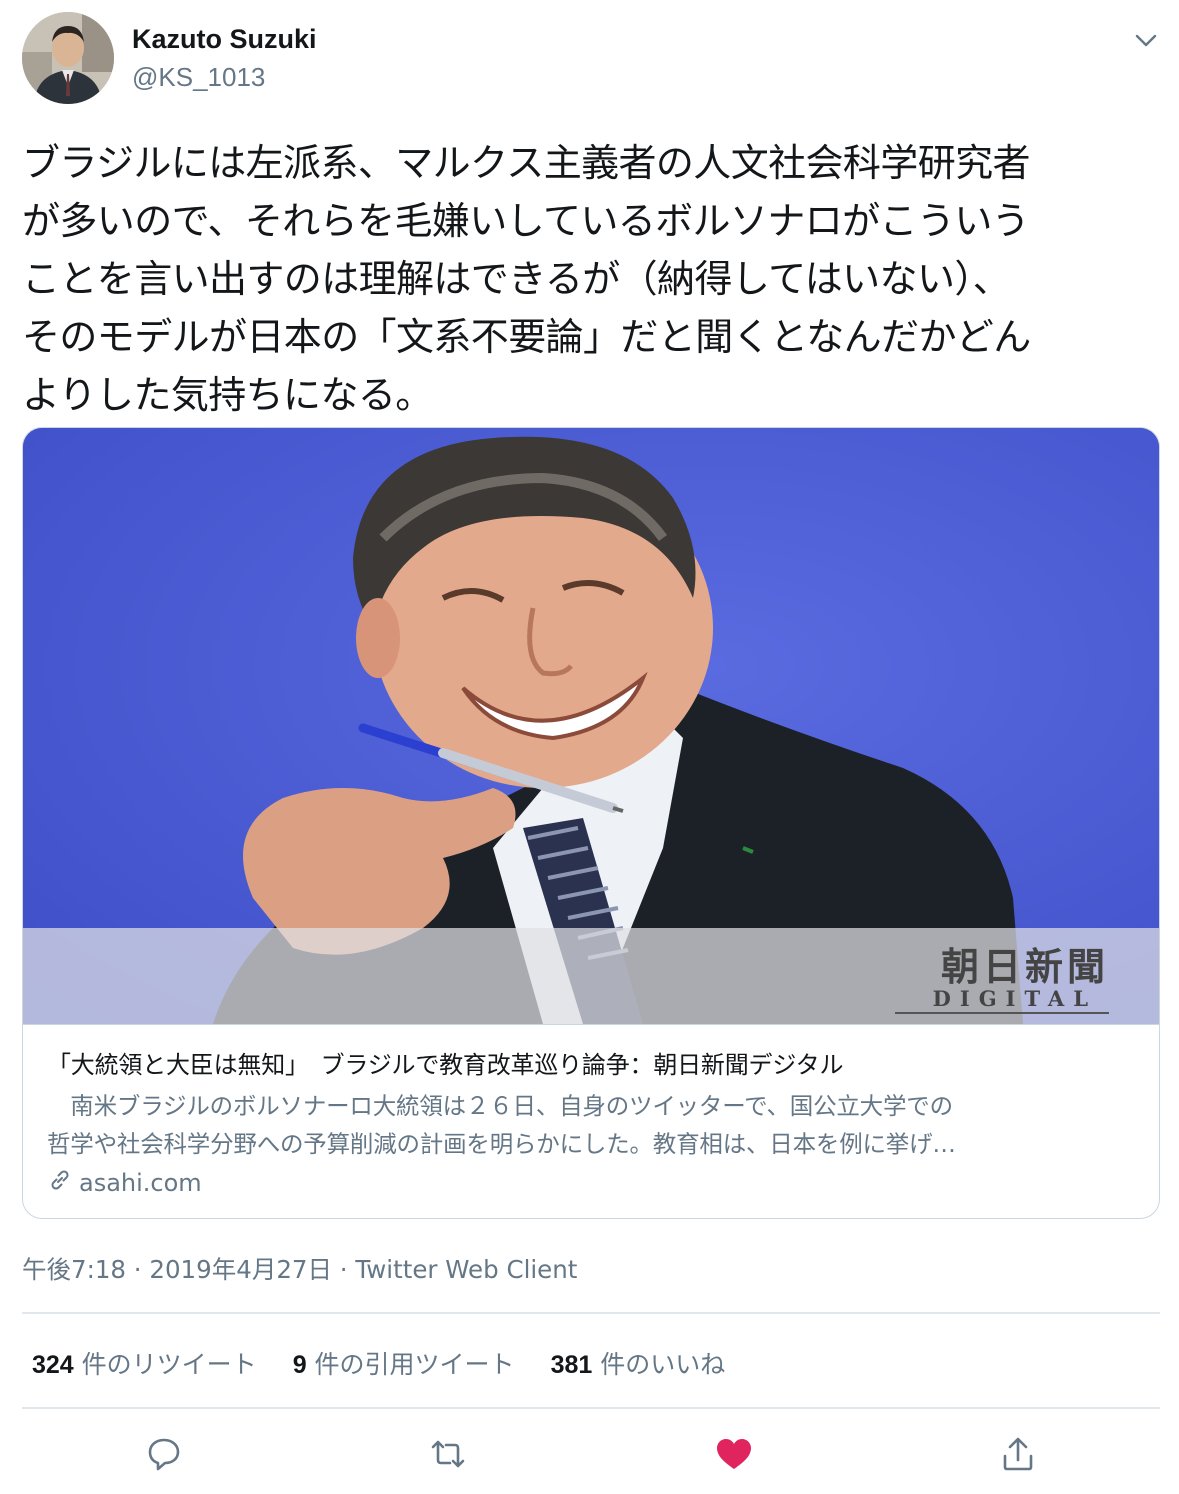 This screenshot has height=1494, width=1179. Describe the element at coordinates (1014, 998) in the screenshot. I see `asahi-logo-subtext: DIGITAL` at that location.